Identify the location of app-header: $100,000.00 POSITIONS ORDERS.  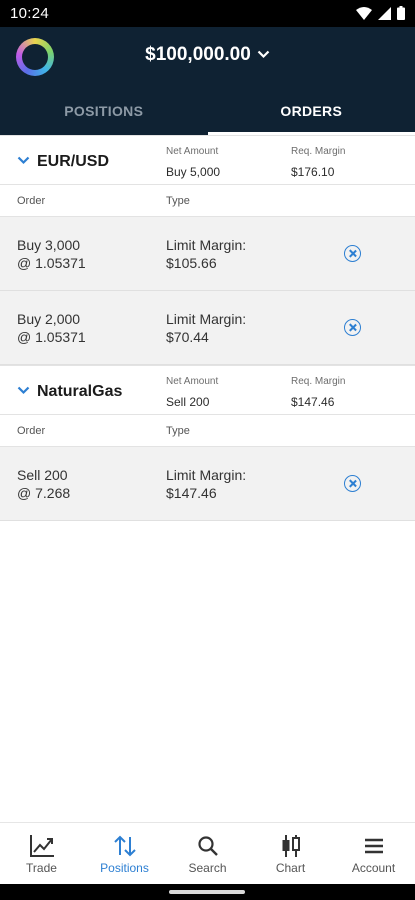
(207, 81).